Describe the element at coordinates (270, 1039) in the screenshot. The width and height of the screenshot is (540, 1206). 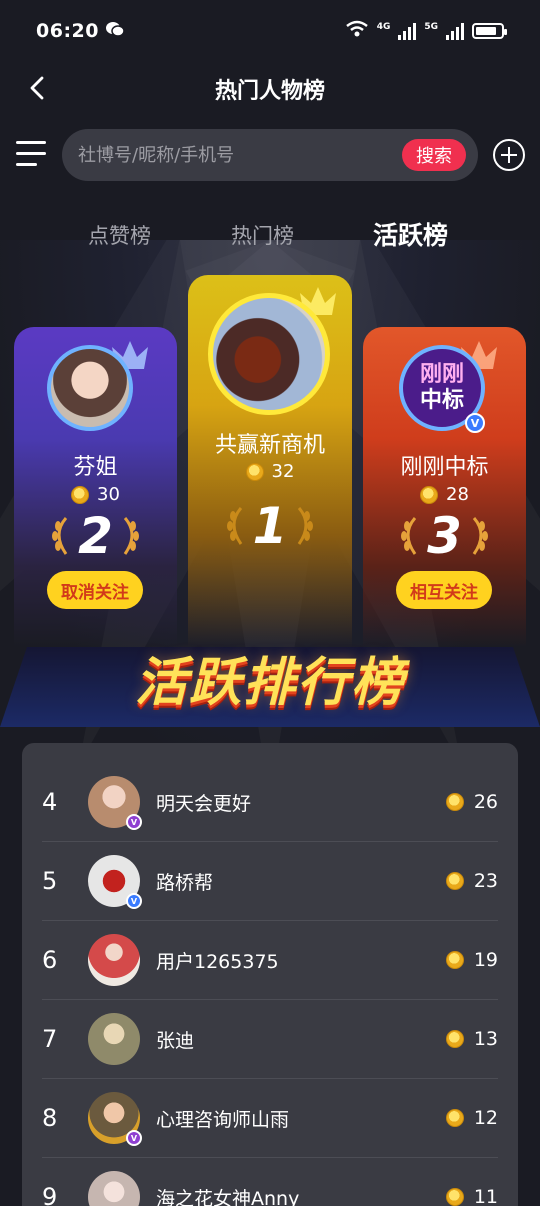
I see `list-item: 7 张迪 13` at that location.